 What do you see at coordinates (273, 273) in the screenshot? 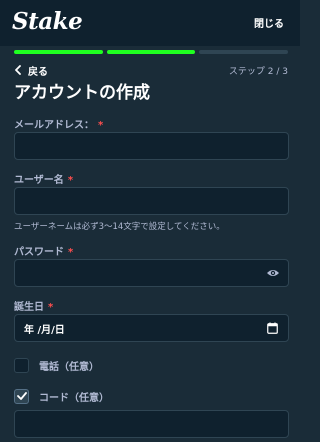
I see `eye-icon` at bounding box center [273, 273].